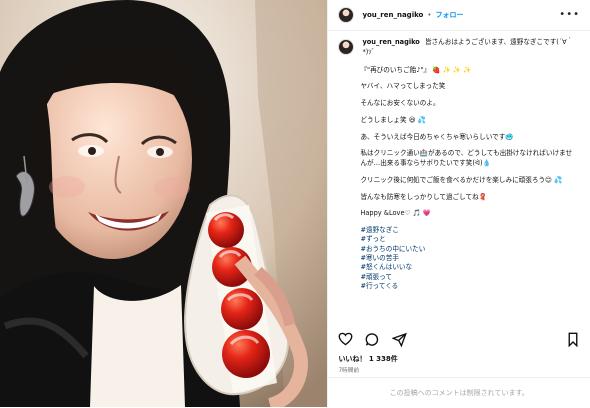 This screenshot has height=408, width=590. What do you see at coordinates (346, 15) in the screenshot?
I see `avatar` at bounding box center [346, 15].